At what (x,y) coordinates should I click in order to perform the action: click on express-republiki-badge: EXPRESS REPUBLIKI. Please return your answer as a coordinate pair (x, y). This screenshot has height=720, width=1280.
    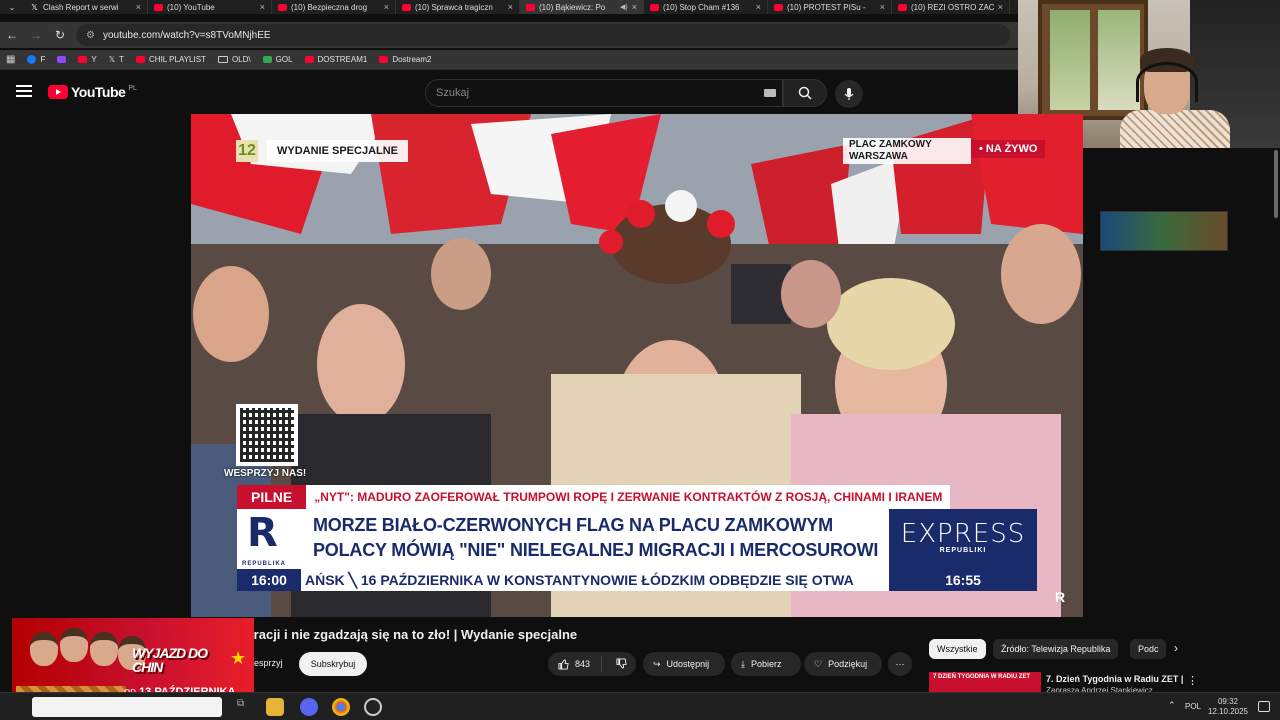
    Looking at the image, I should click on (963, 539).